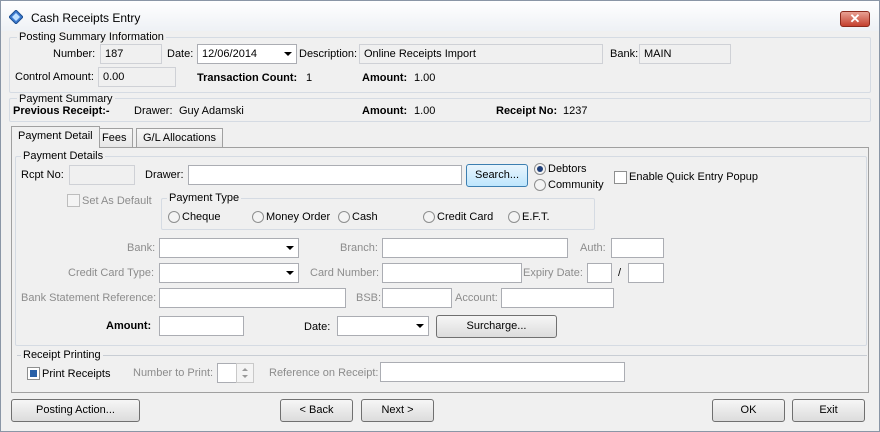  What do you see at coordinates (91, 37) in the screenshot?
I see `posting-summary-title: Posting Summary Information` at bounding box center [91, 37].